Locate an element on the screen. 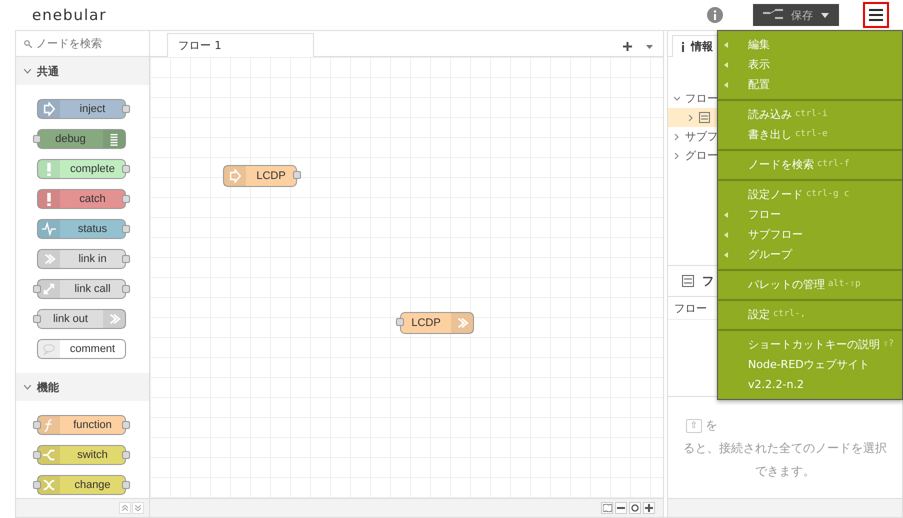 This screenshot has height=518, width=903. section-title: フ is located at coordinates (708, 281).